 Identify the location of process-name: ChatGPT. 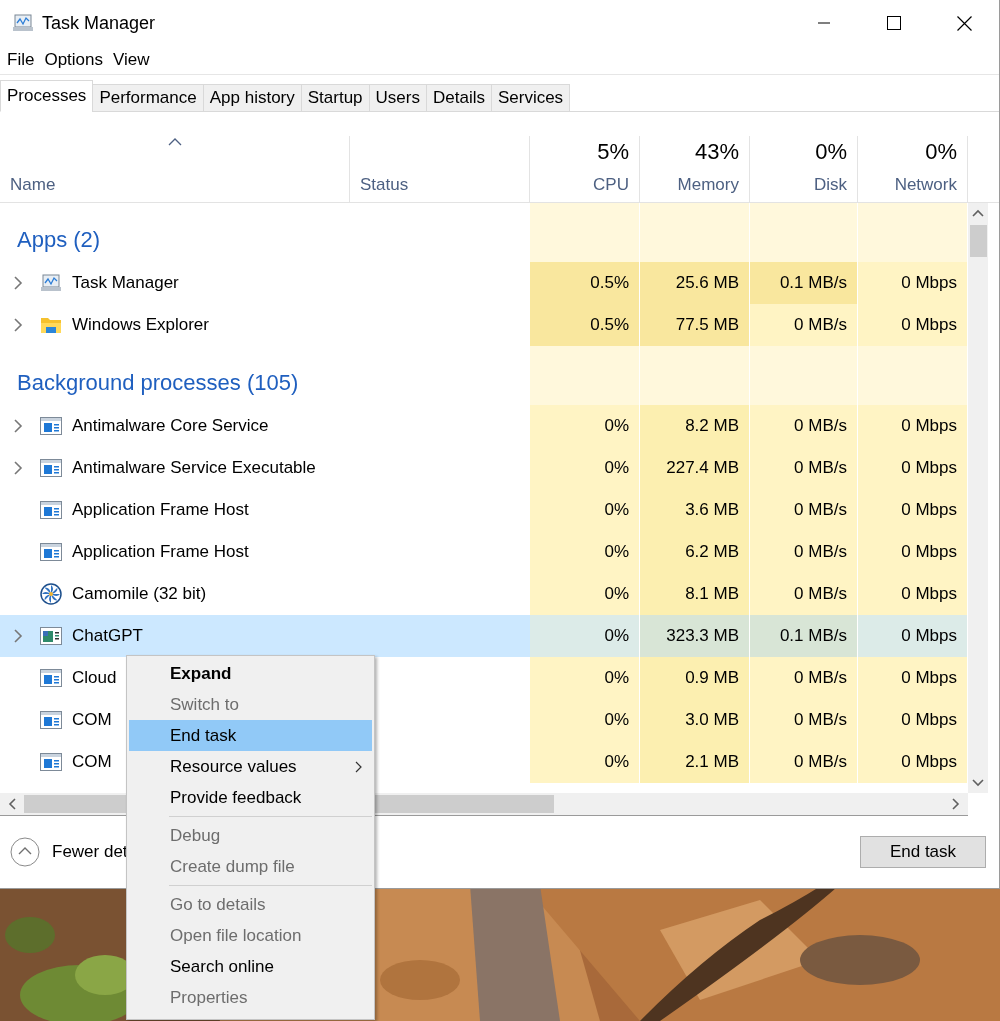
(107, 636).